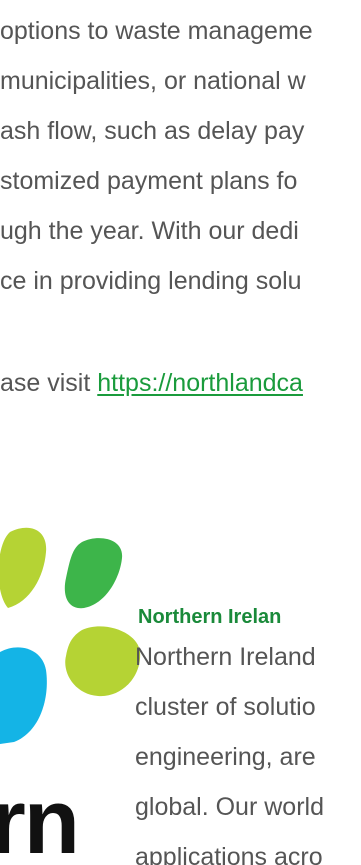 This screenshot has width=361, height=865. What do you see at coordinates (151, 281) in the screenshot?
I see `intro-line-6: ce in providing lending solu` at bounding box center [151, 281].